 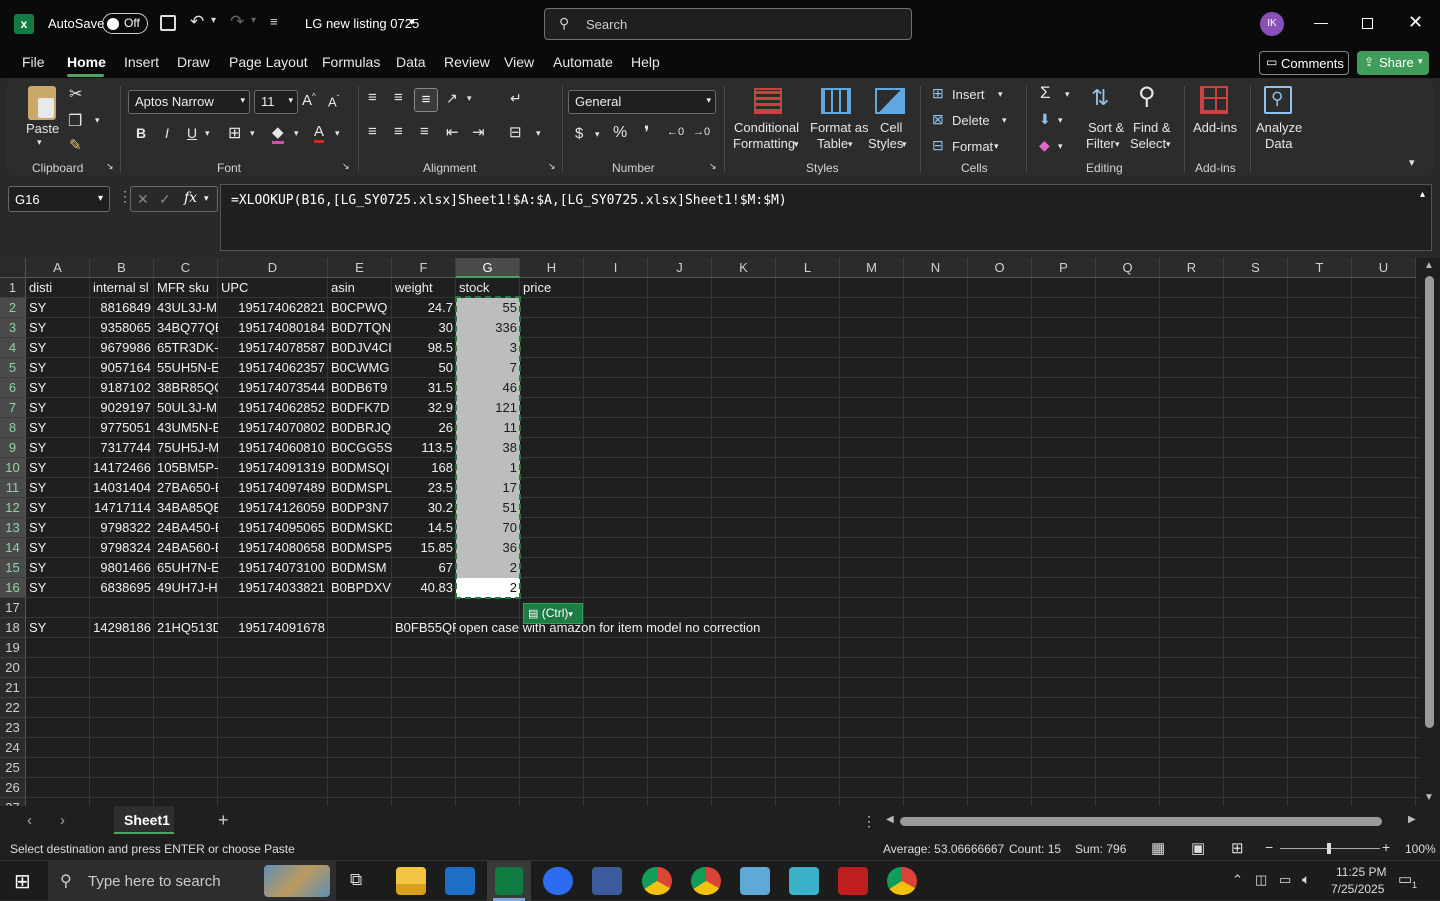 What do you see at coordinates (13, 768) in the screenshot?
I see `row-header-25: 25` at bounding box center [13, 768].